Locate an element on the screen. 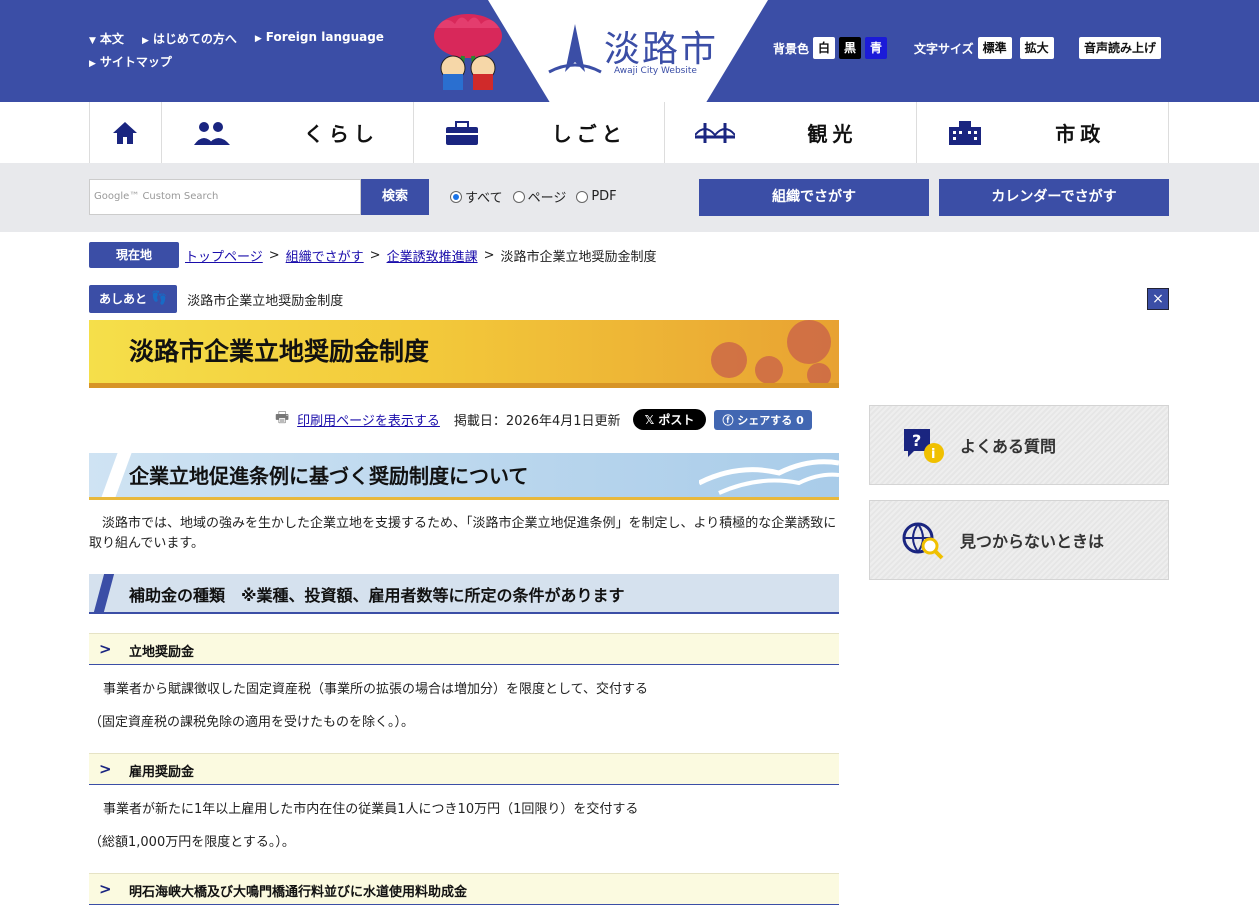 The height and width of the screenshot is (912, 1259). x-icon: 𝕏 is located at coordinates (651, 420).